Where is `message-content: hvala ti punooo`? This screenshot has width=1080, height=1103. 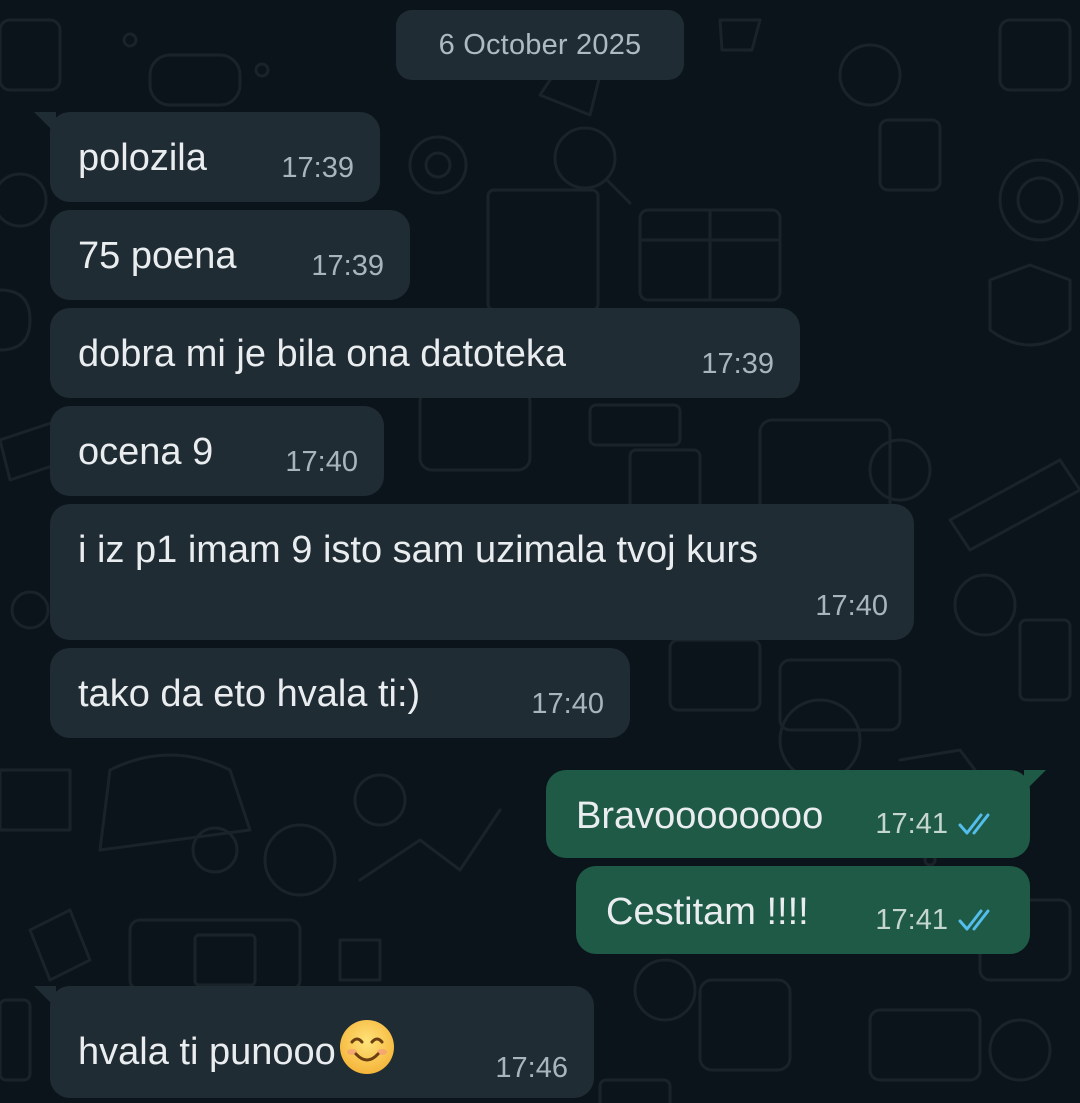
message-content: hvala ti punooo is located at coordinates (237, 1047).